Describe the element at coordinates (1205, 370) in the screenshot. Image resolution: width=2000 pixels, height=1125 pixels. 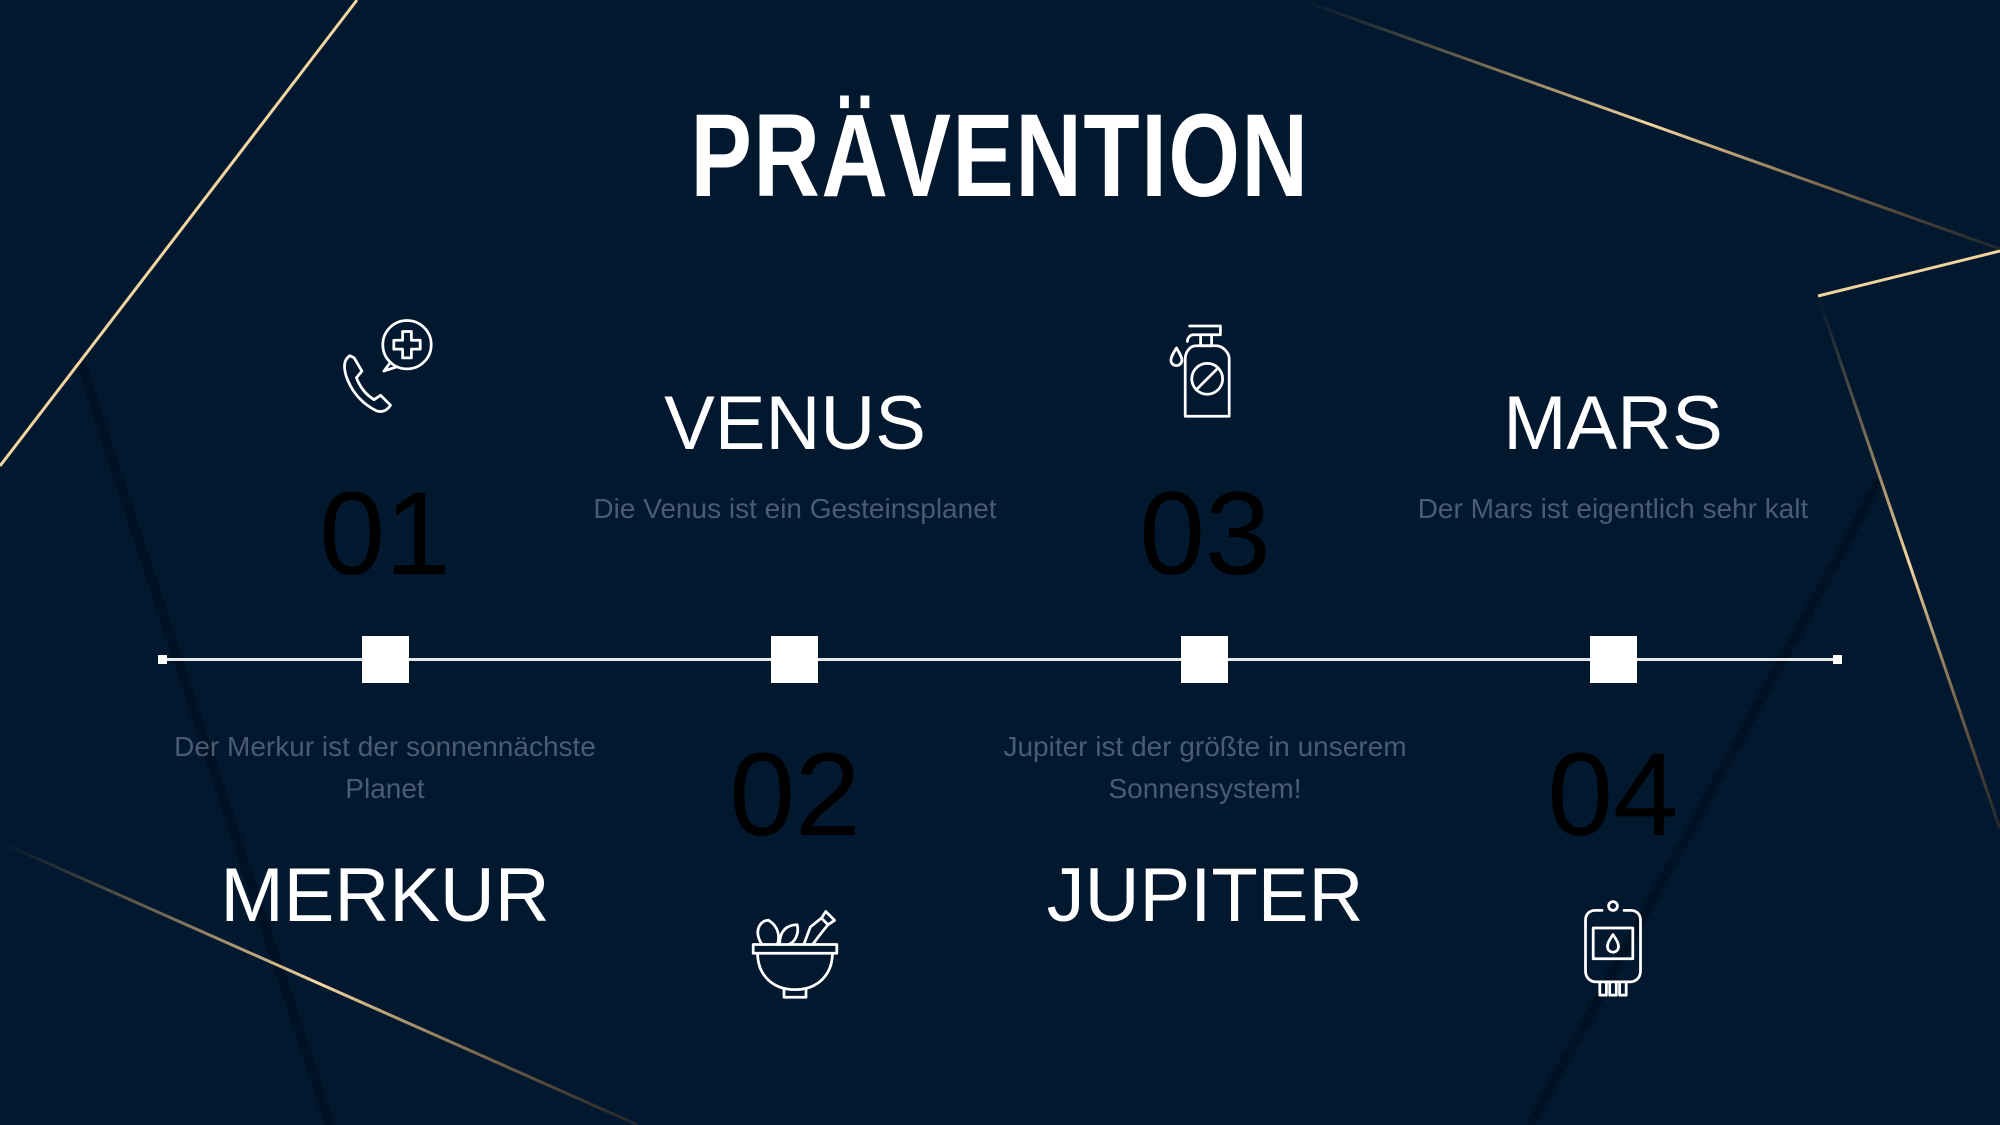
I see `sanitizer-bottle-icon` at that location.